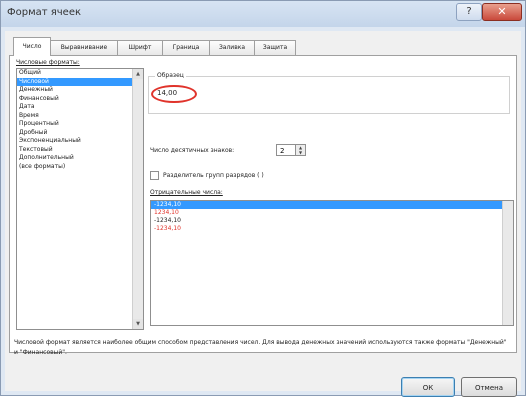 The height and width of the screenshot is (398, 526). I want to click on sample-group: Образец 14,00, so click(329, 93).